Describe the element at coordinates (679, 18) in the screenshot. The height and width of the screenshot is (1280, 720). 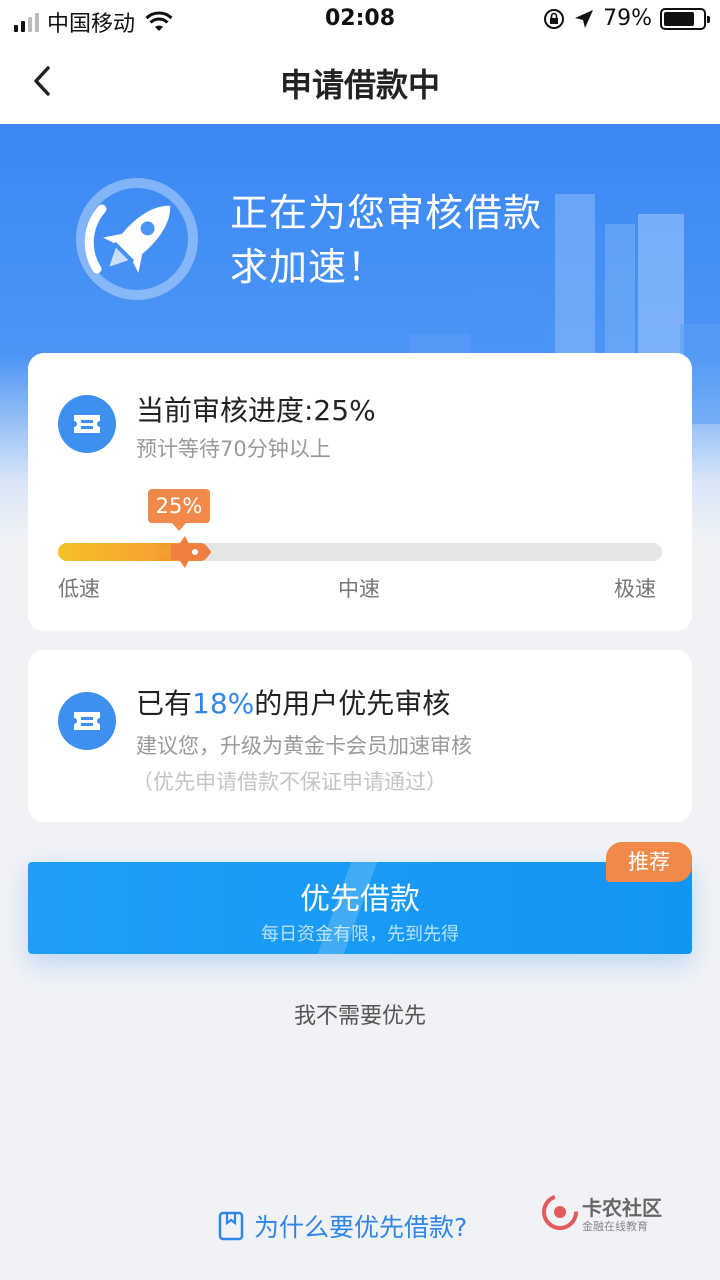
I see `battery-fill` at that location.